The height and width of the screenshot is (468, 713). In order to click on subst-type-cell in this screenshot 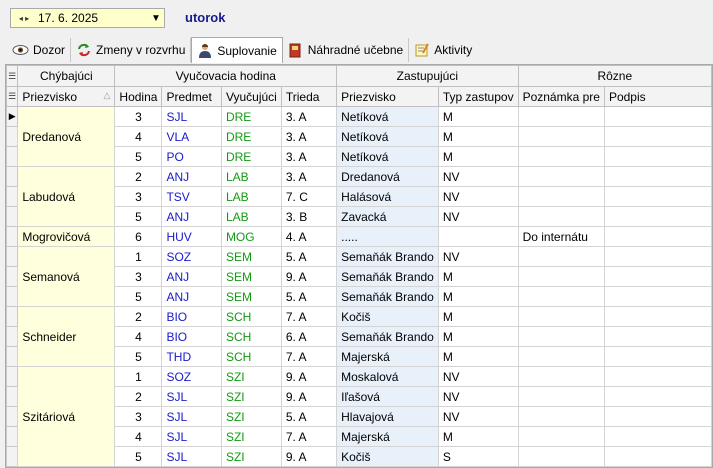, I will do `click(478, 236)`.